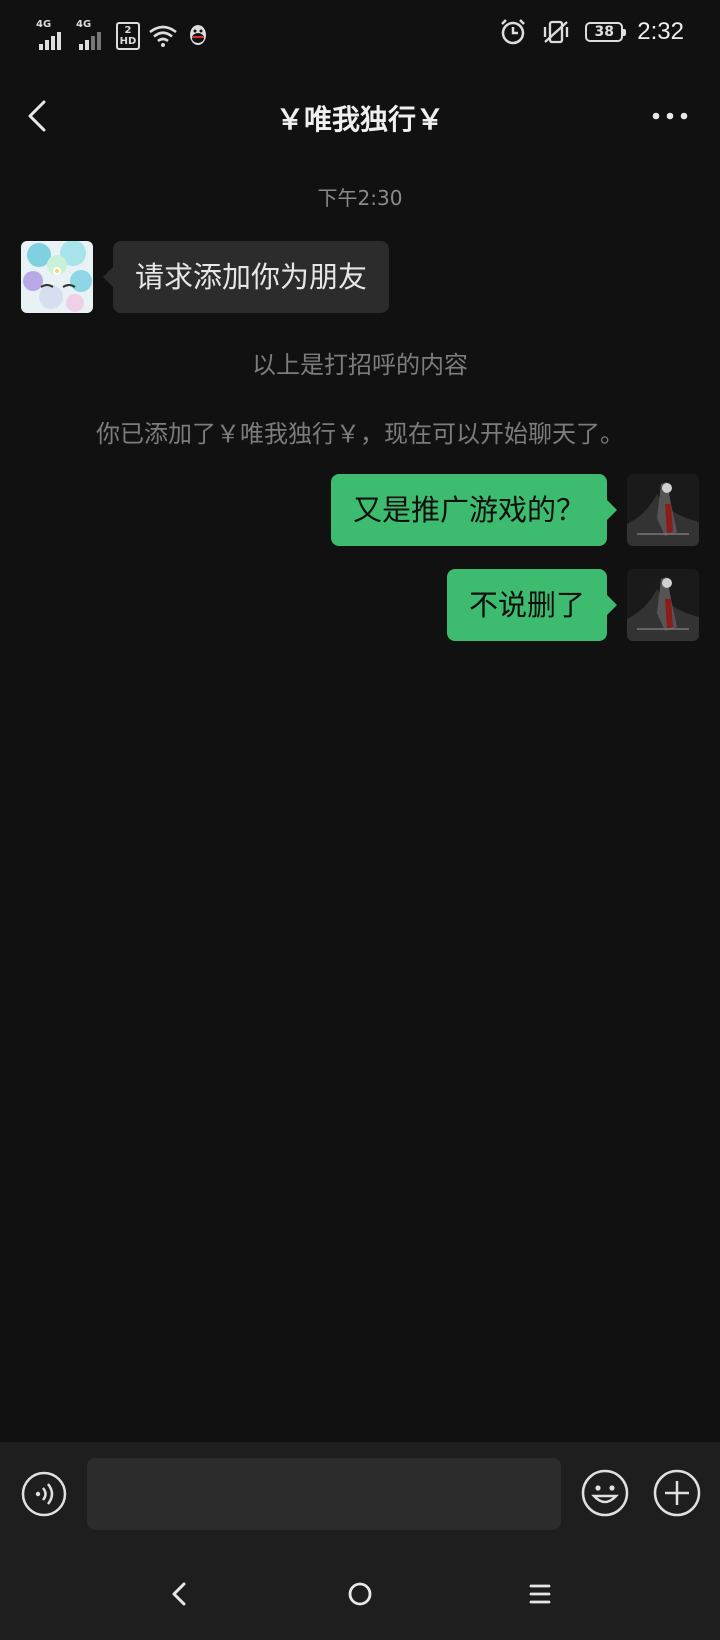  What do you see at coordinates (360, 434) in the screenshot?
I see `system-note: 你已添加了￥唯我独行￥，现在可以开始聊天了。` at bounding box center [360, 434].